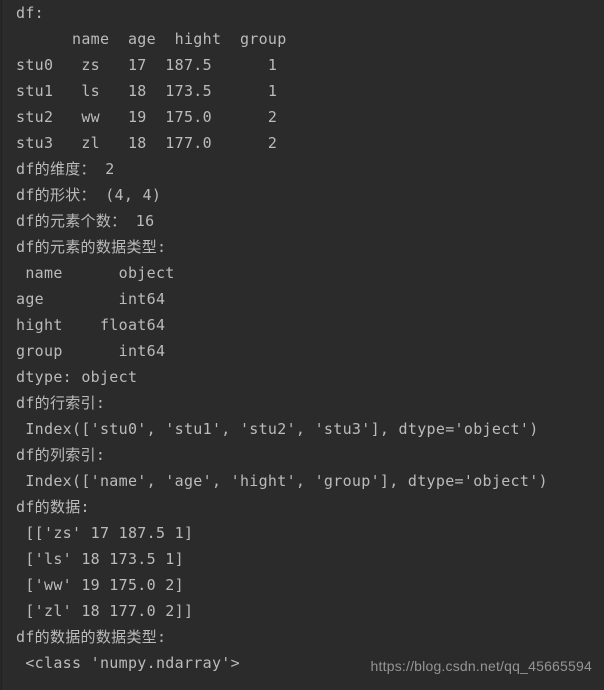 The width and height of the screenshot is (604, 690). What do you see at coordinates (77, 377) in the screenshot?
I see `console-line-dtype-series-dtype: dtype: object` at bounding box center [77, 377].